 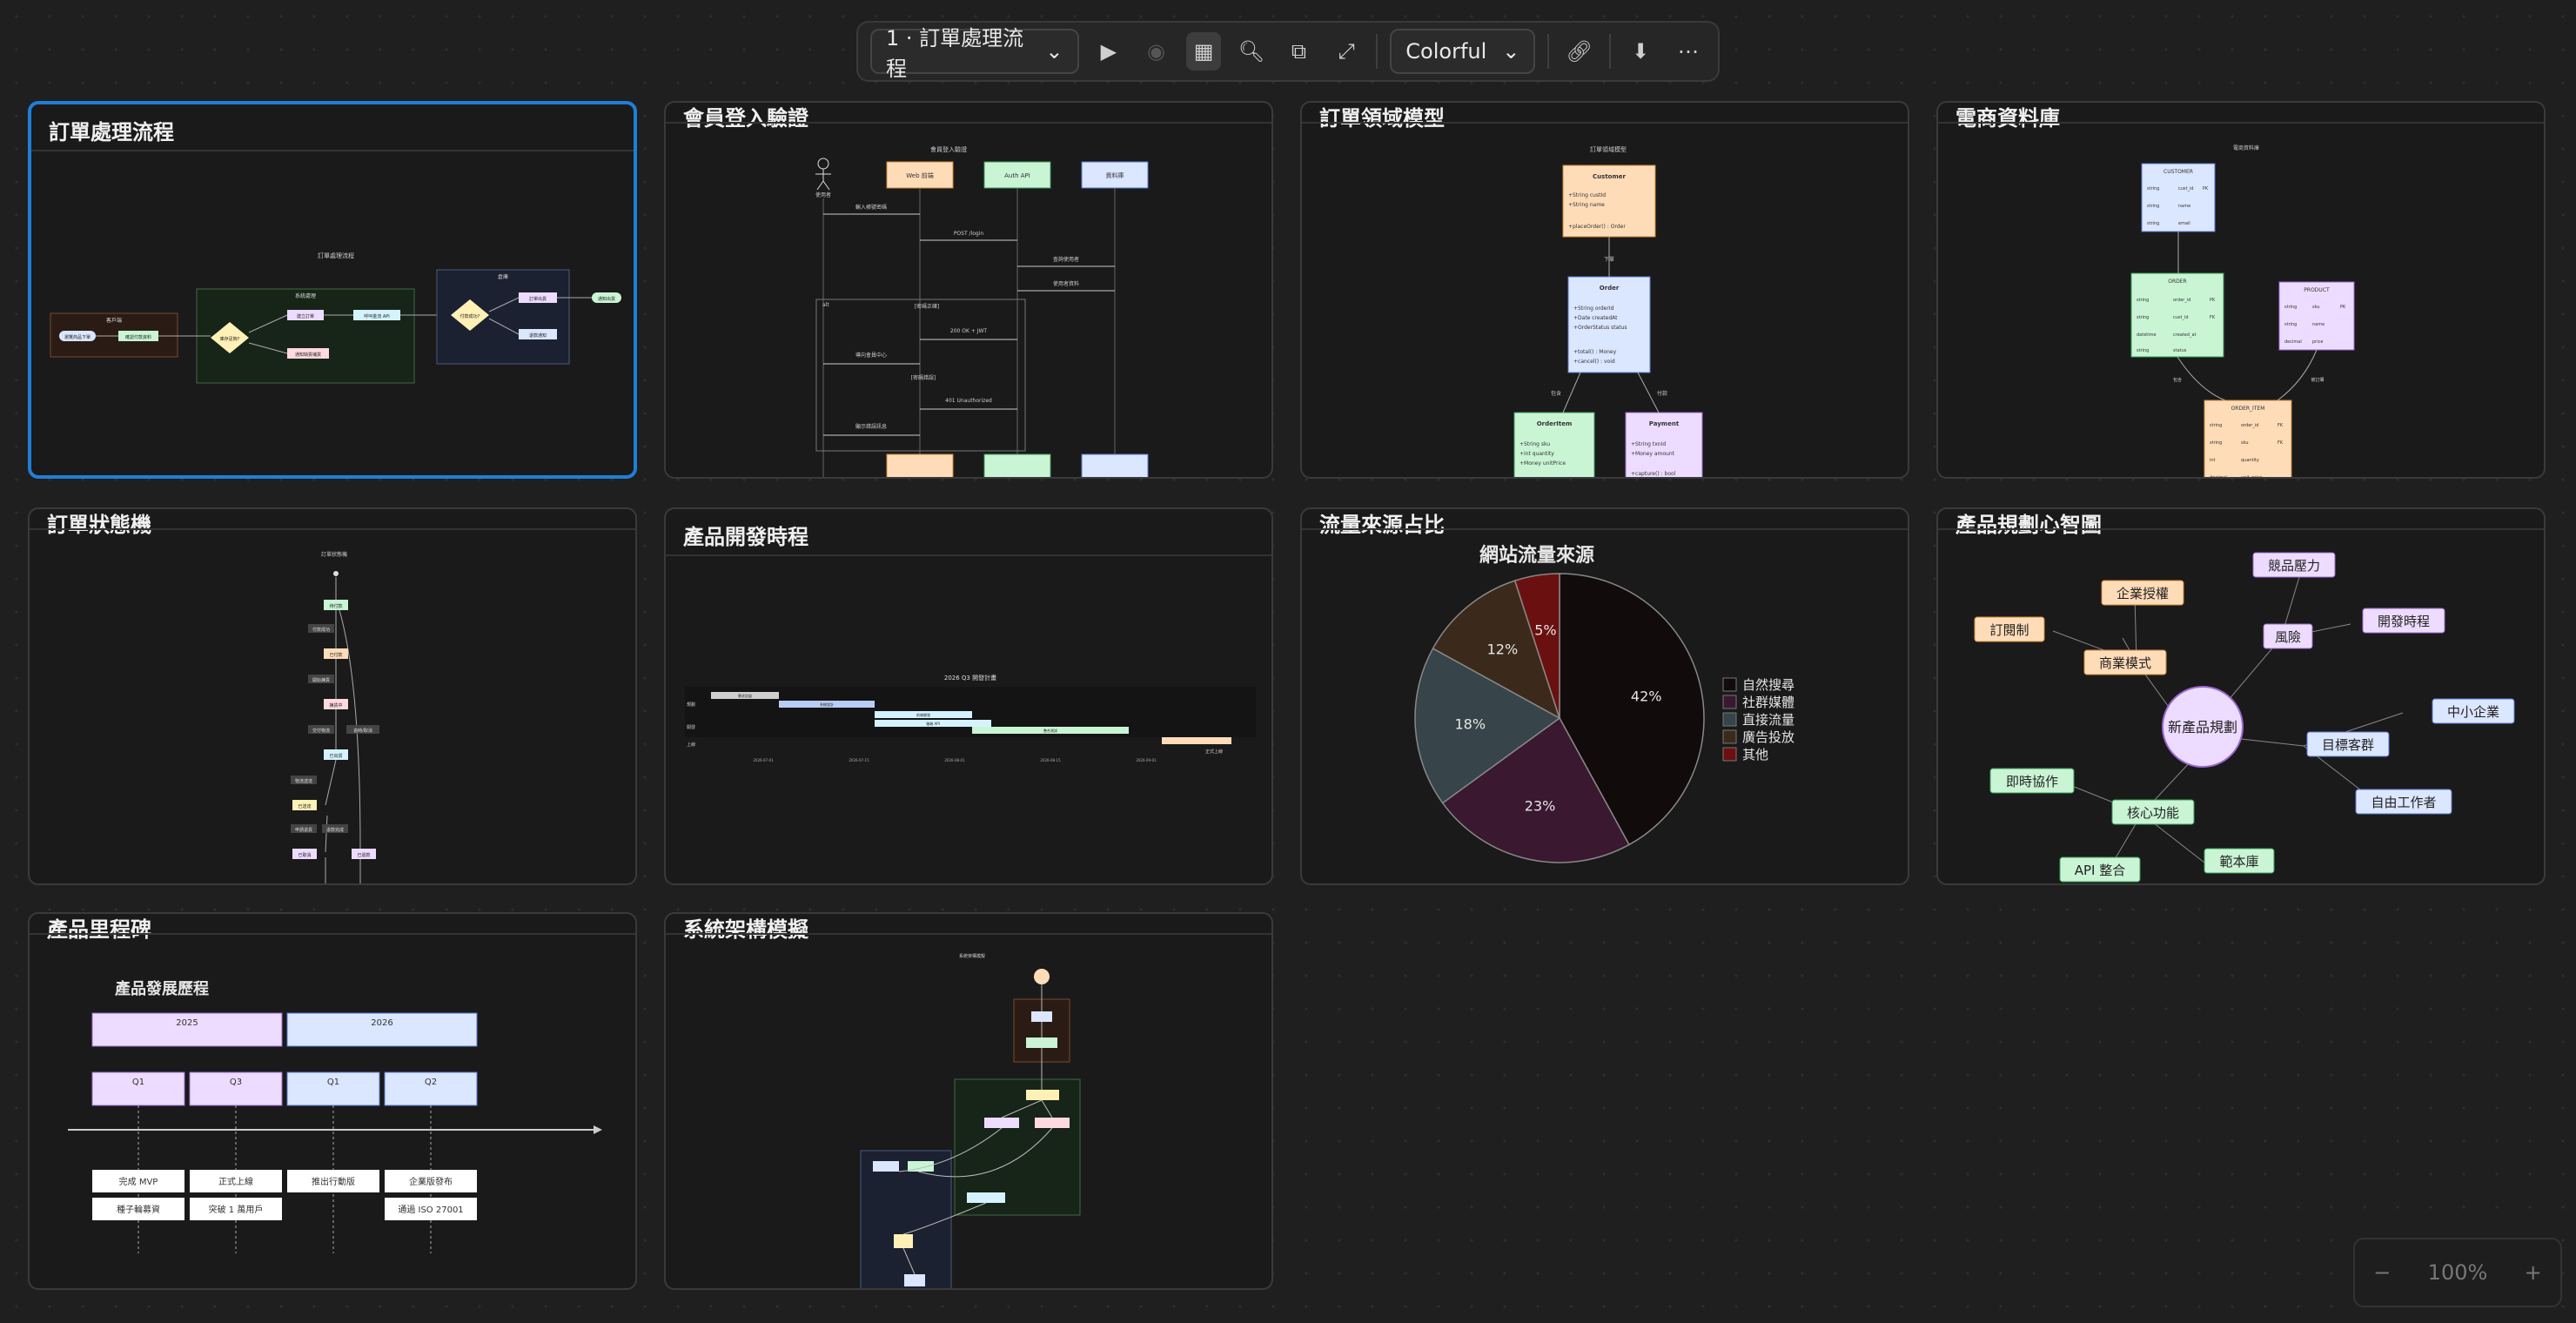 What do you see at coordinates (2185, 335) in the screenshot?
I see `svg-text: created_at` at bounding box center [2185, 335].